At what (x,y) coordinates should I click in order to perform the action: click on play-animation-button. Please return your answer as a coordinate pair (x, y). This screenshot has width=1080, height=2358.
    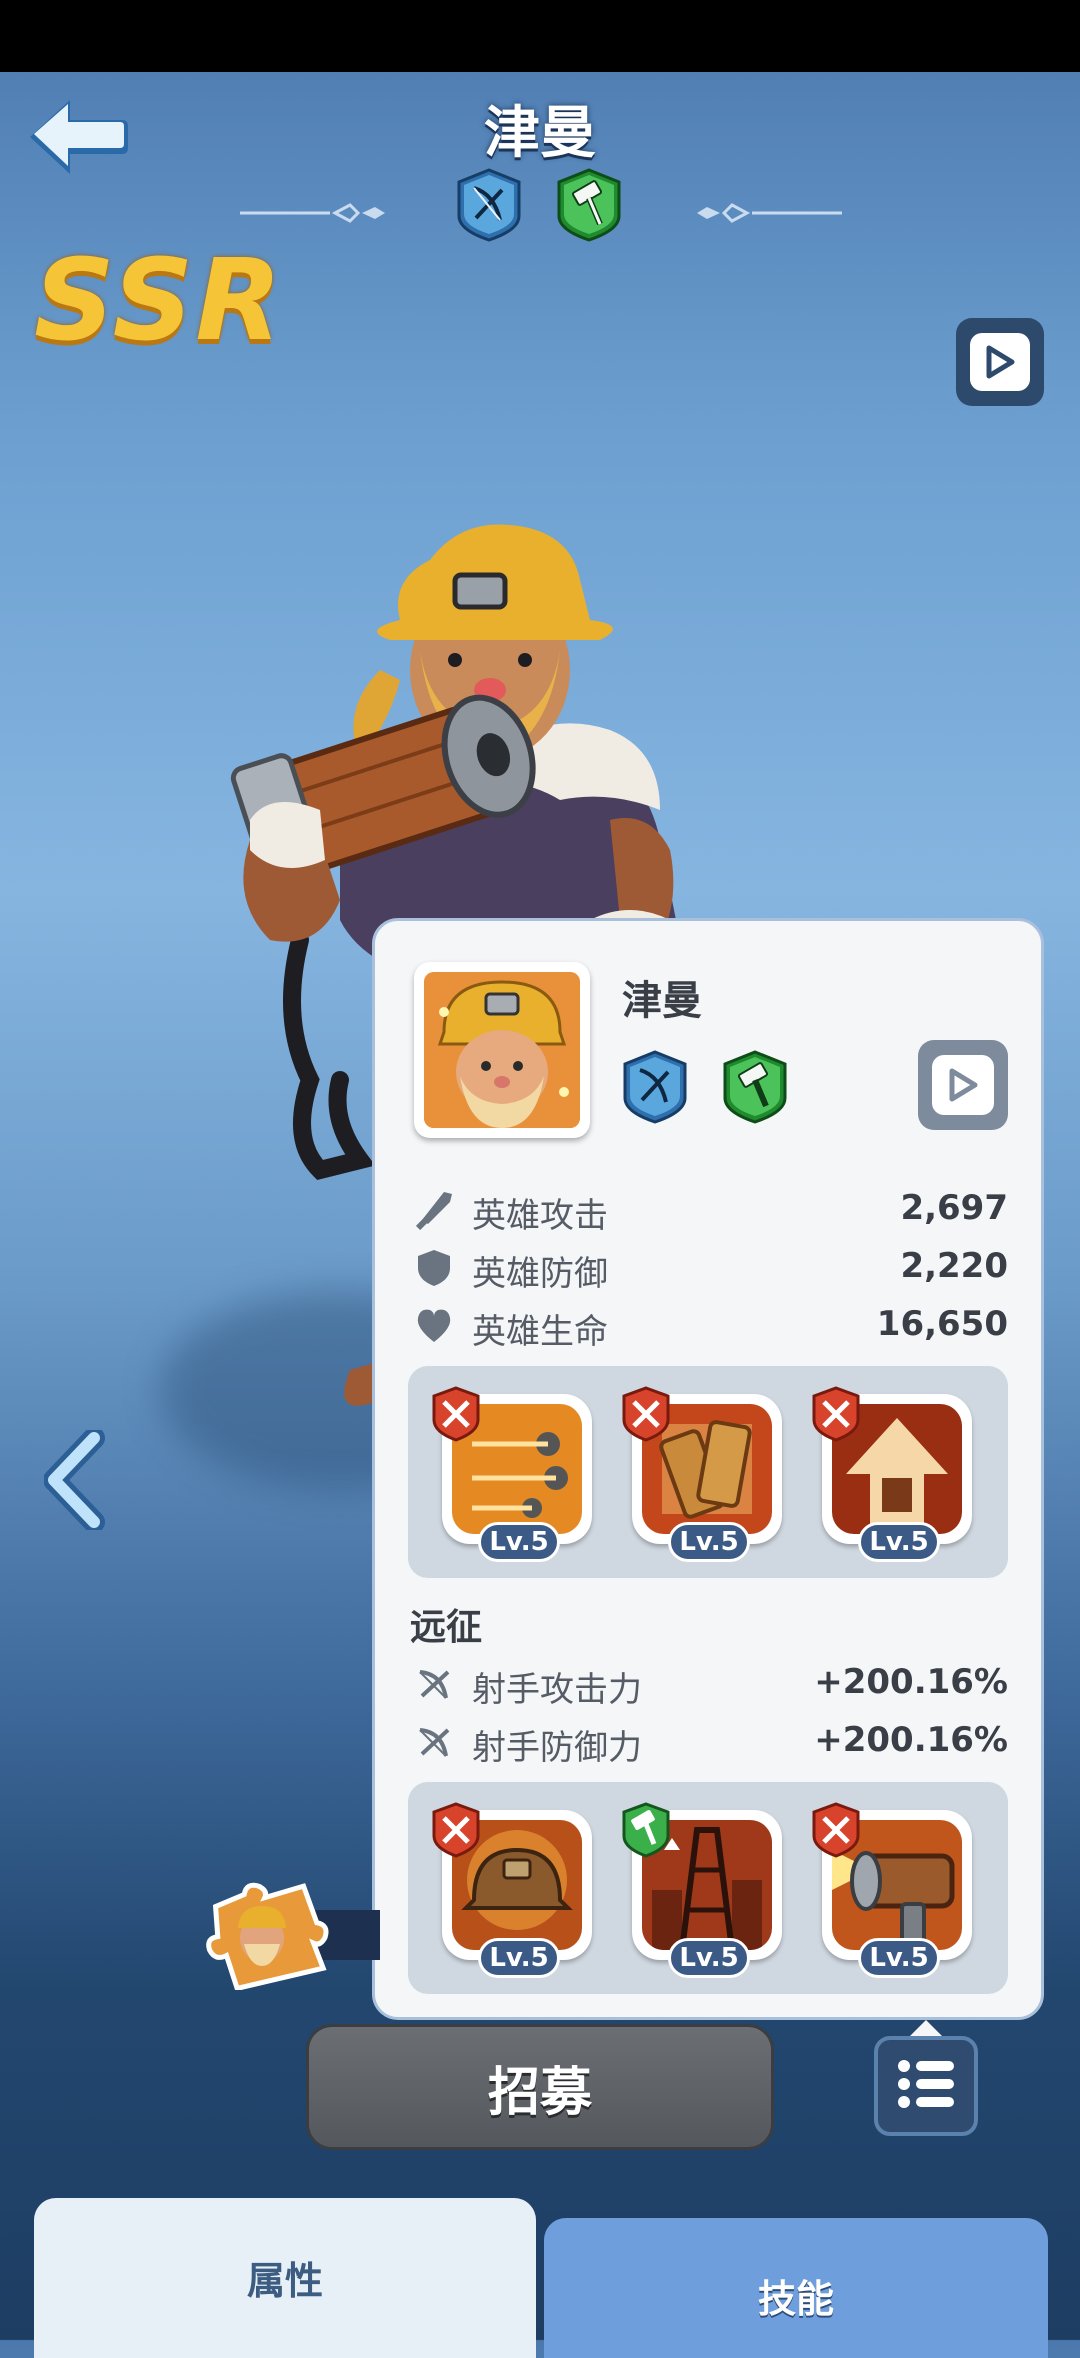
    Looking at the image, I should click on (1000, 362).